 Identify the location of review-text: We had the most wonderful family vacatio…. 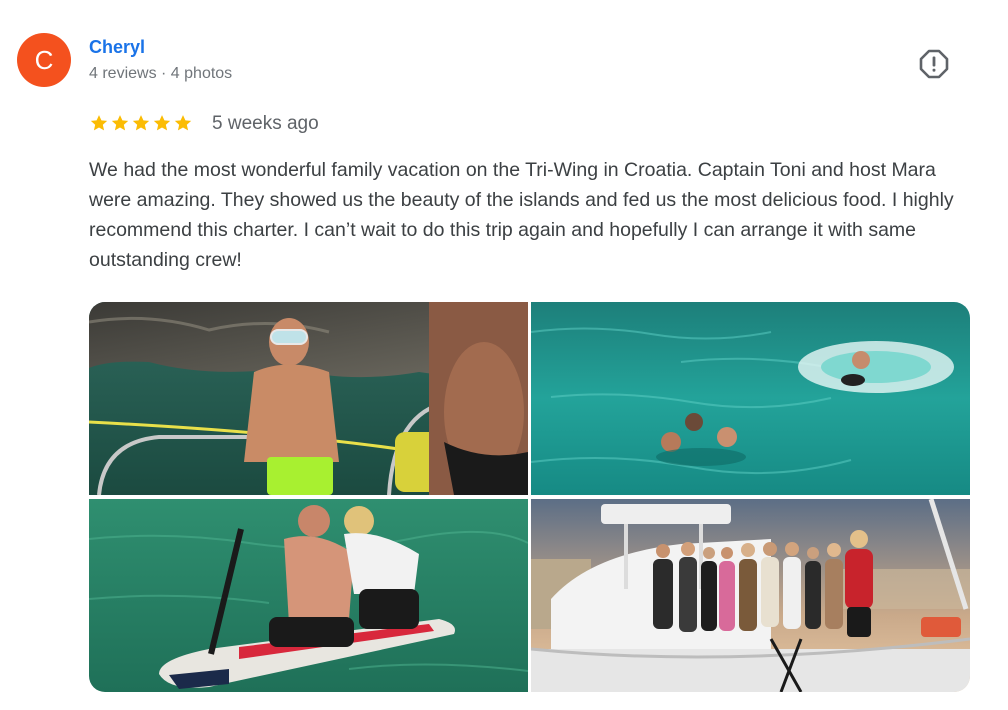
(521, 215).